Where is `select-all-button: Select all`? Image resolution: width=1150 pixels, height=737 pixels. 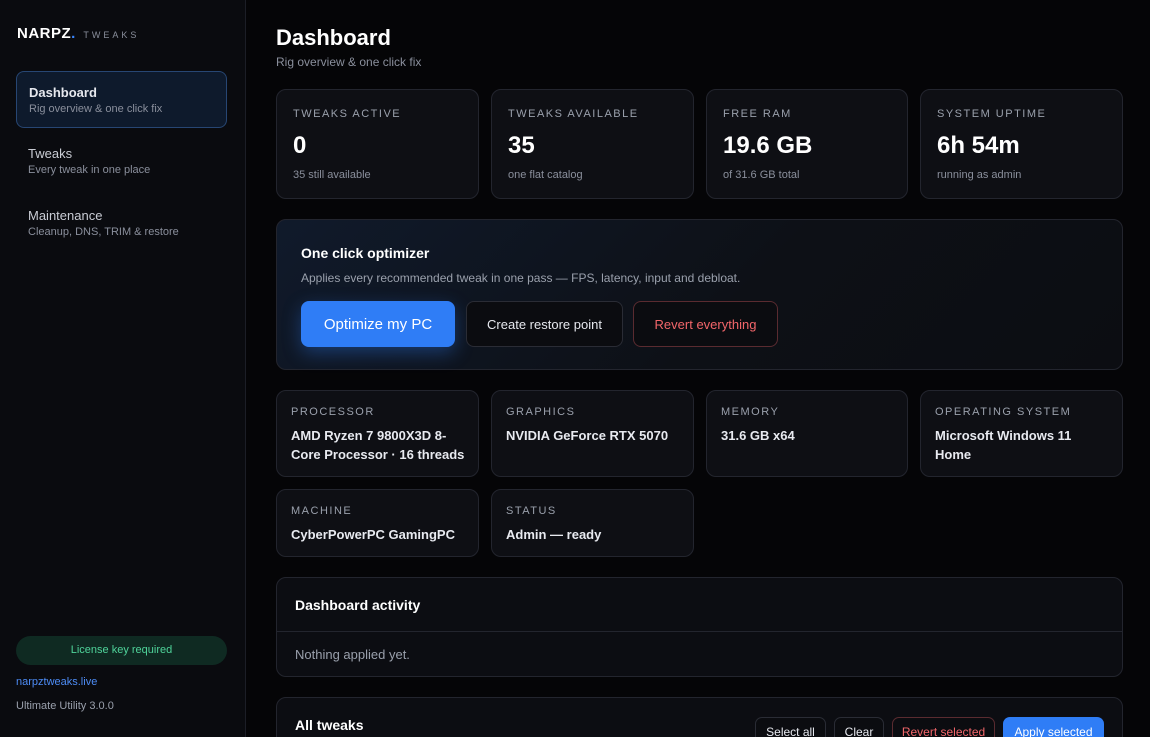 select-all-button: Select all is located at coordinates (790, 727).